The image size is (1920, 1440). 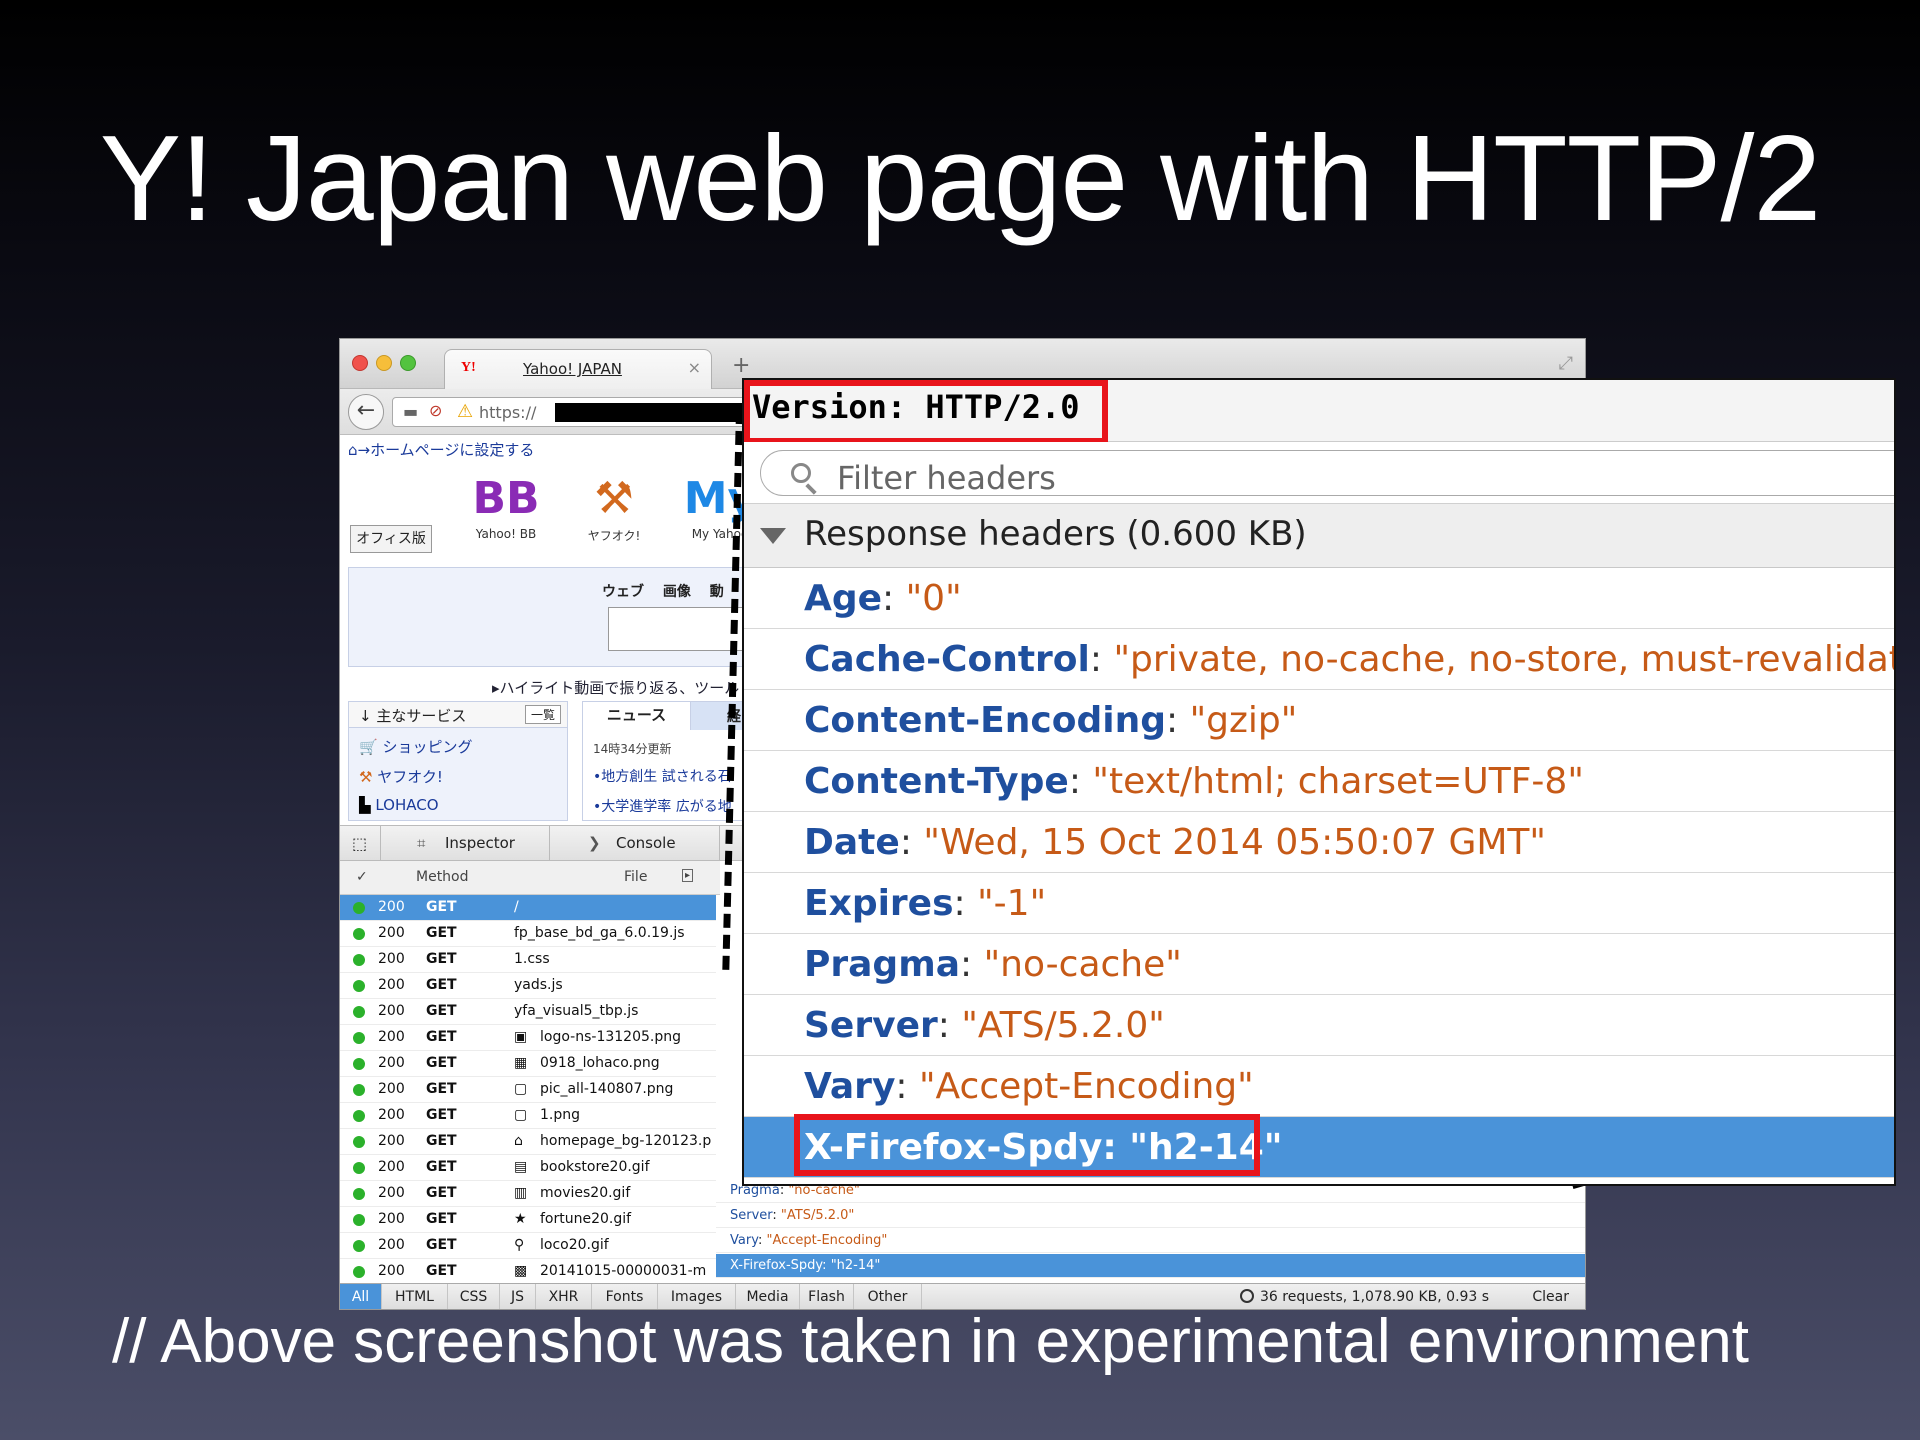 What do you see at coordinates (528, 960) in the screenshot?
I see `table-row: 200 GET 1.css` at bounding box center [528, 960].